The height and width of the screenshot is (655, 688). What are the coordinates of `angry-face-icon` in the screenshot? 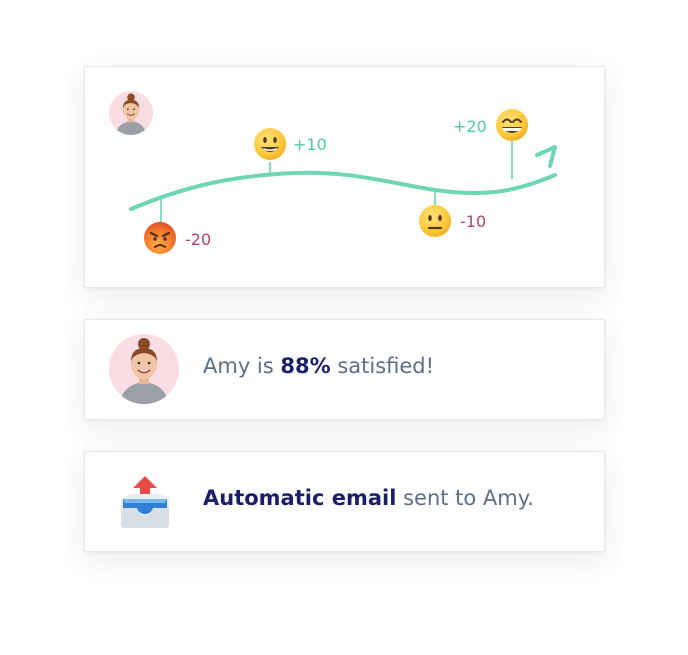 It's located at (160, 238).